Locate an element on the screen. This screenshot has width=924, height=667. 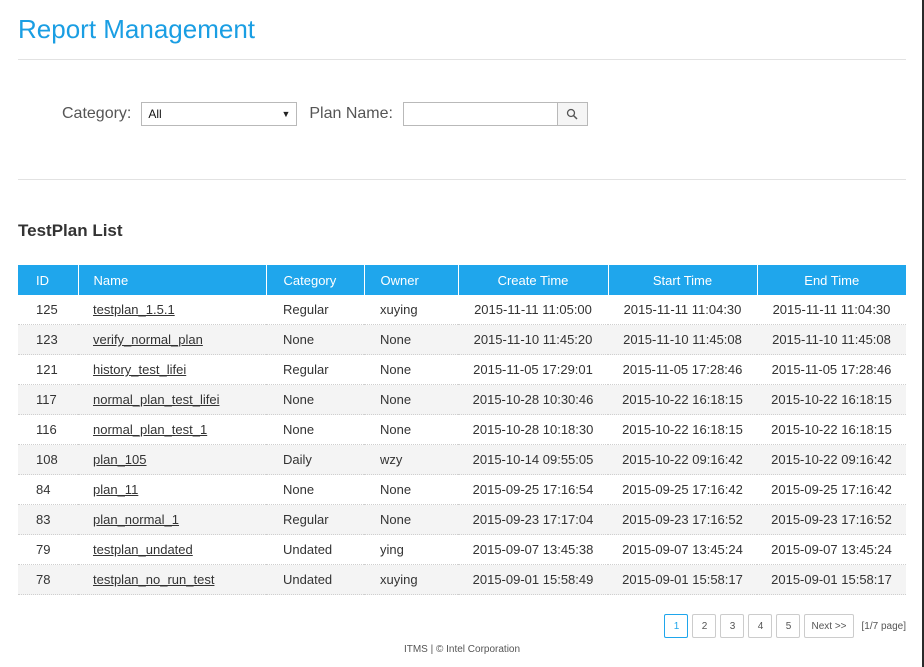
cell-id: 108 is located at coordinates (48, 459).